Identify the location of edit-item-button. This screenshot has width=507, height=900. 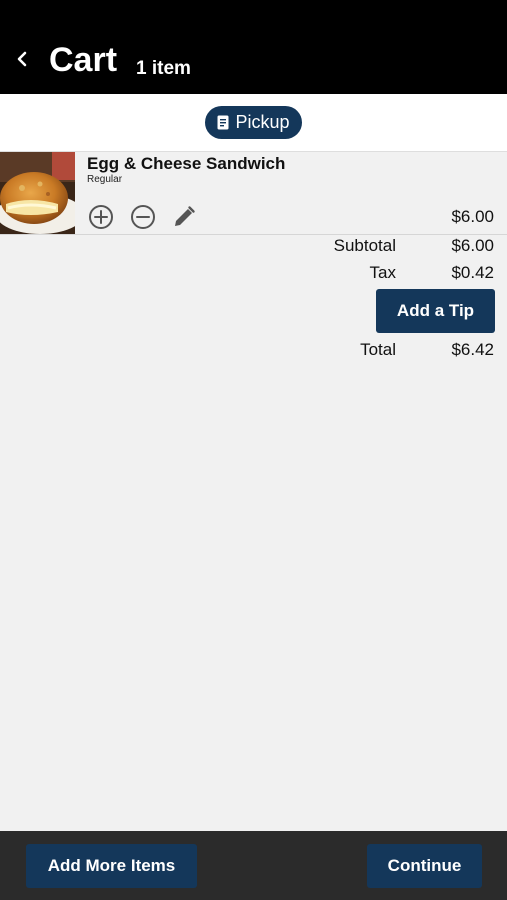
(184, 217).